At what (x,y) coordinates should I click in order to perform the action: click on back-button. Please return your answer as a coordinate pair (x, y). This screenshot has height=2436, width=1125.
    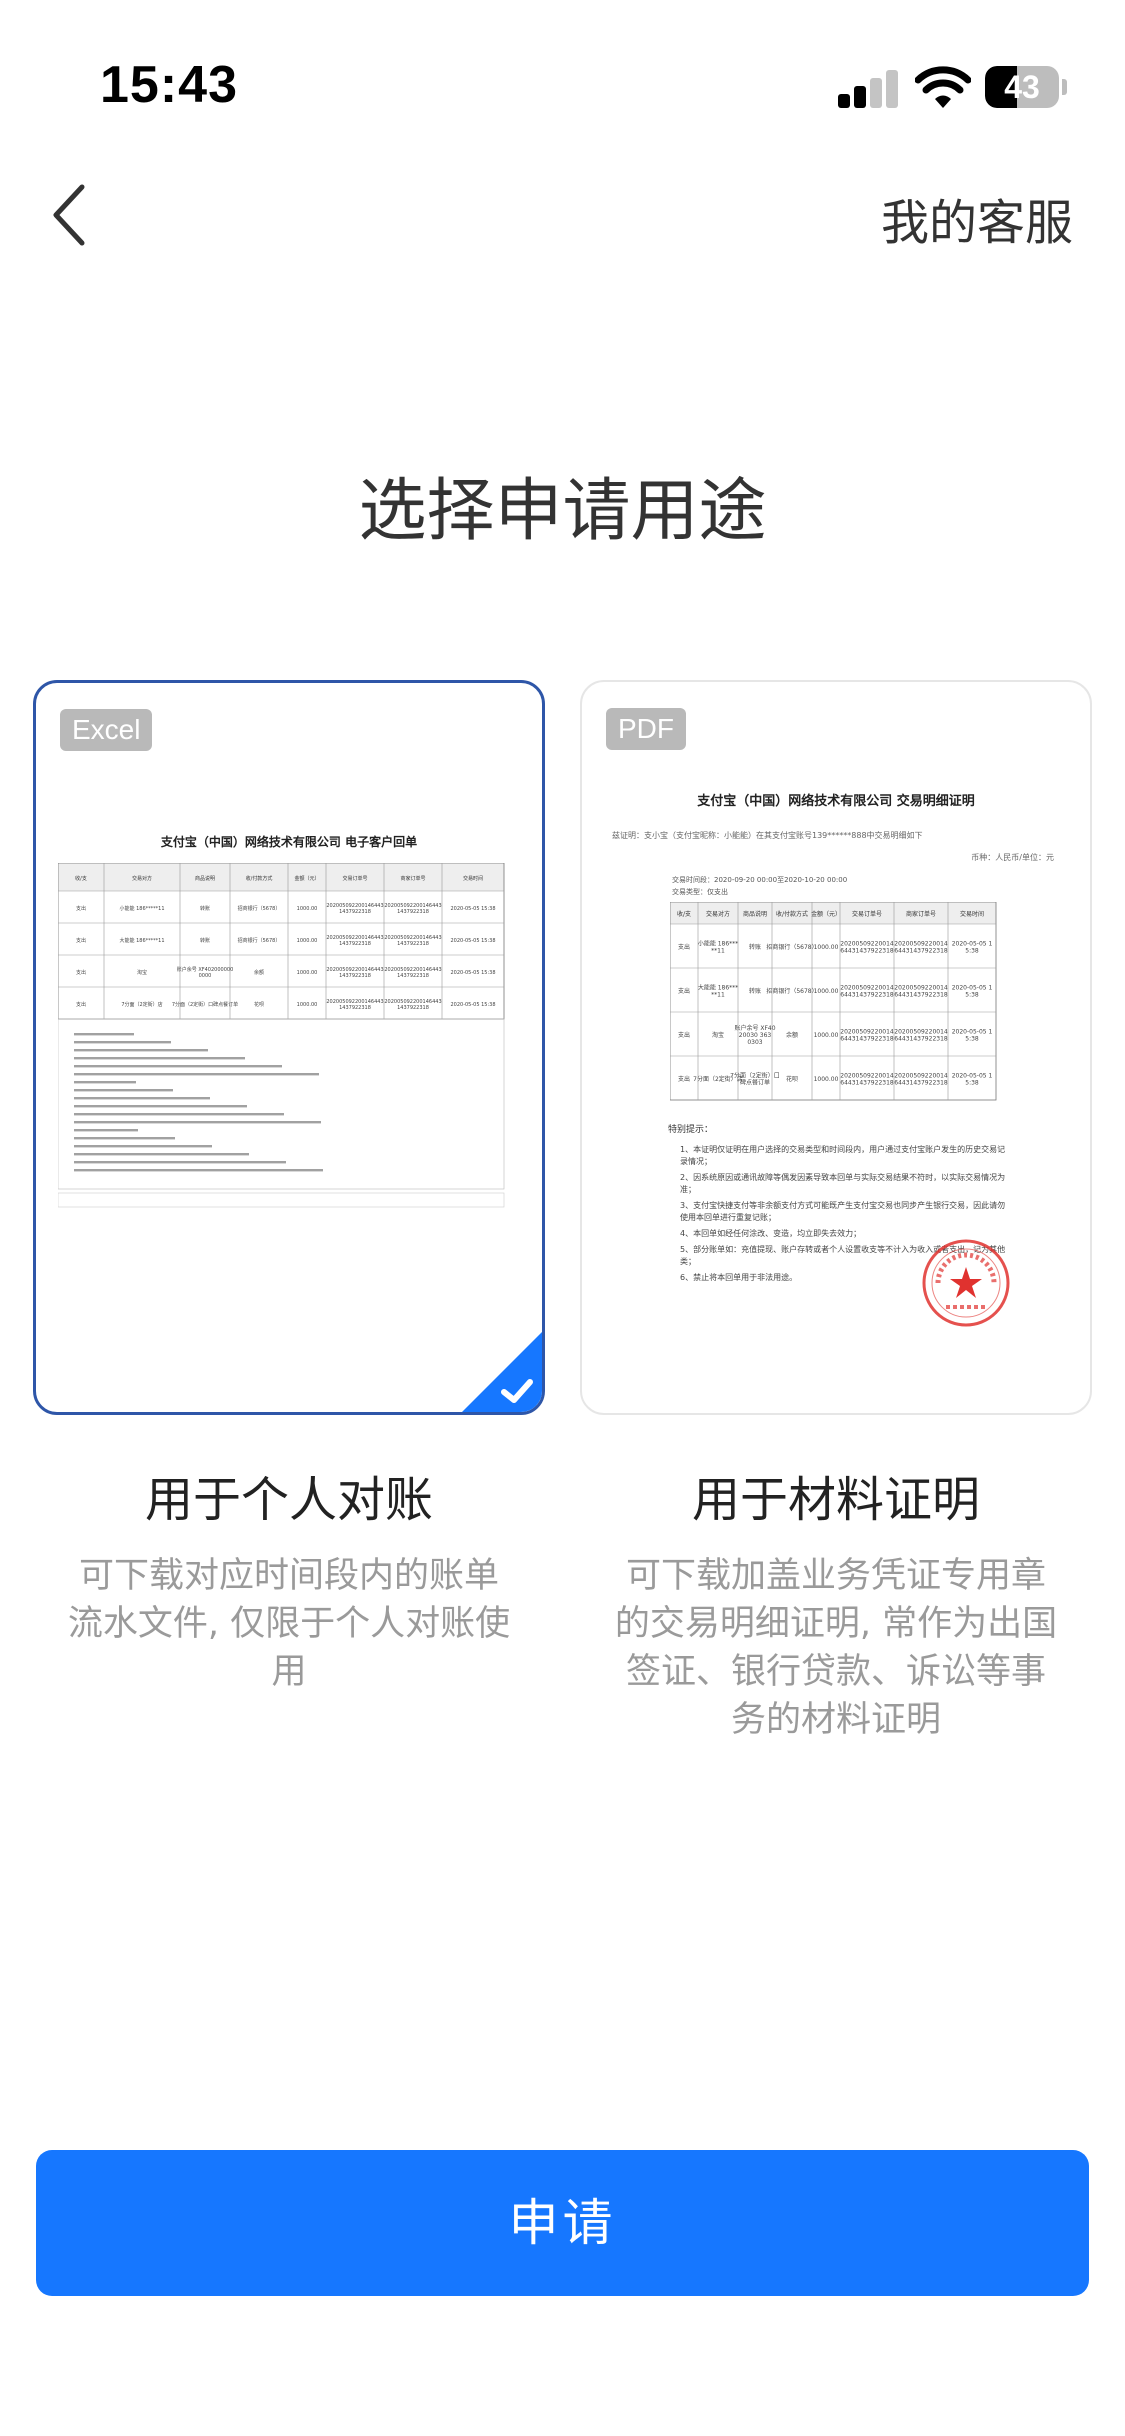
    Looking at the image, I should click on (70, 215).